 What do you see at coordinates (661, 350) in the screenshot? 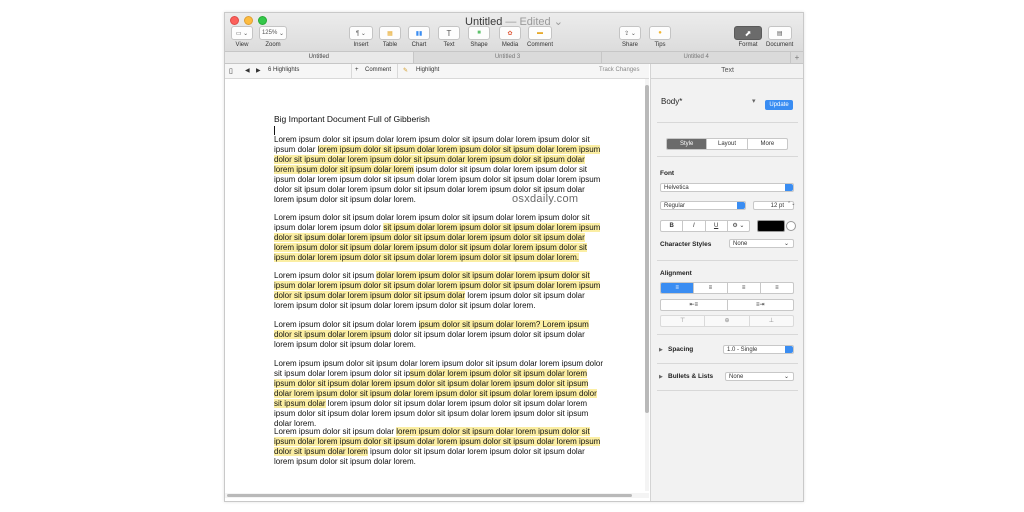
I see `spacing-disclosure-icon: ▶` at bounding box center [661, 350].